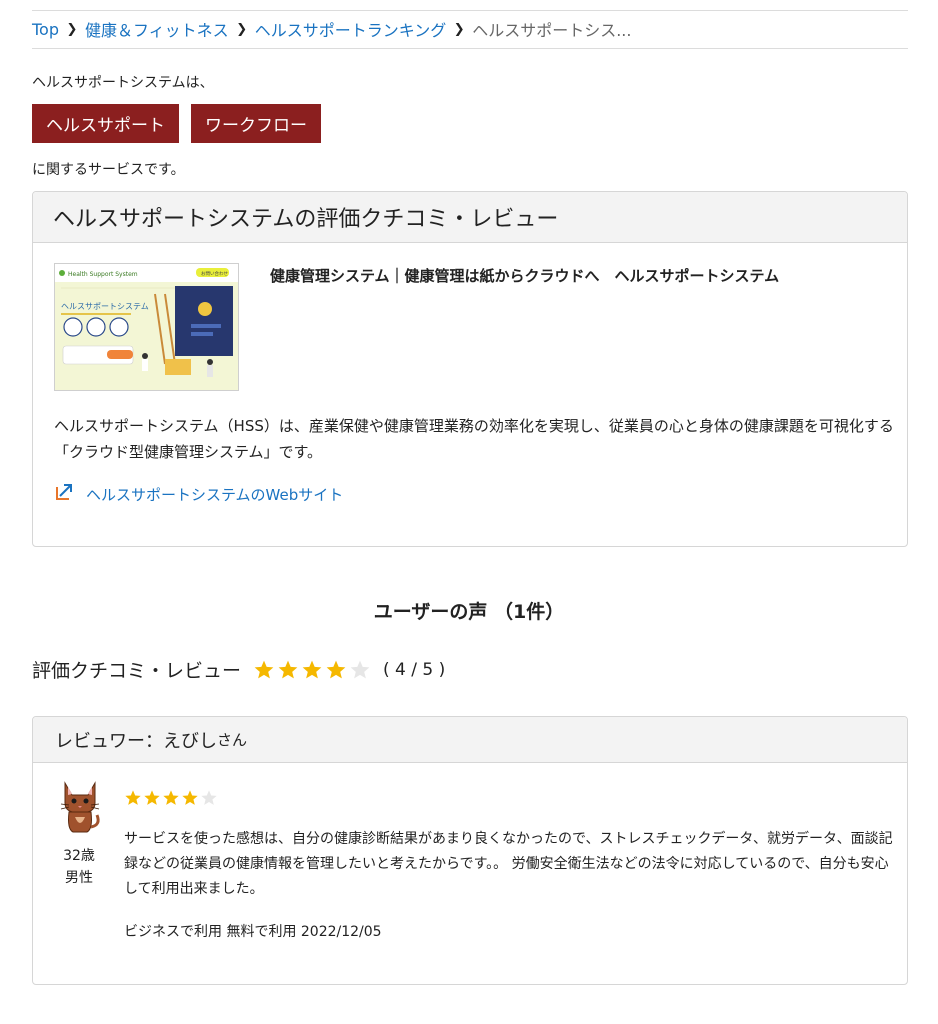 The image size is (938, 1024). Describe the element at coordinates (469, 612) in the screenshot. I see `user-voices-title: ユーザーの声 （1件）` at that location.